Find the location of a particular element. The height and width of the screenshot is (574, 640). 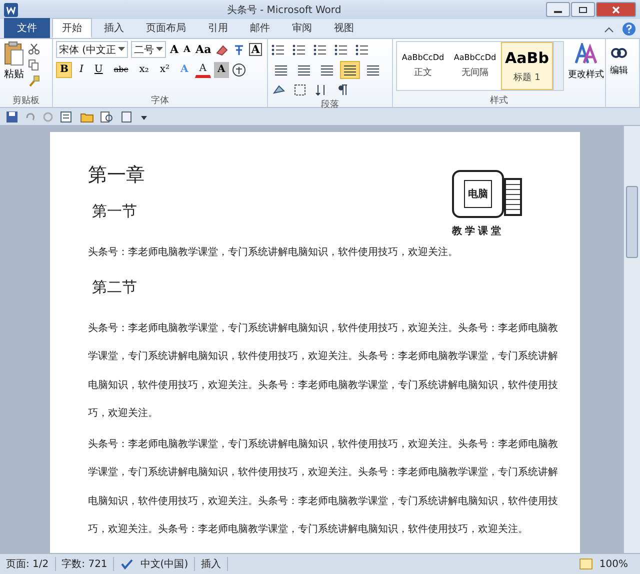

group-label: 剪贴板 is located at coordinates (26, 101).